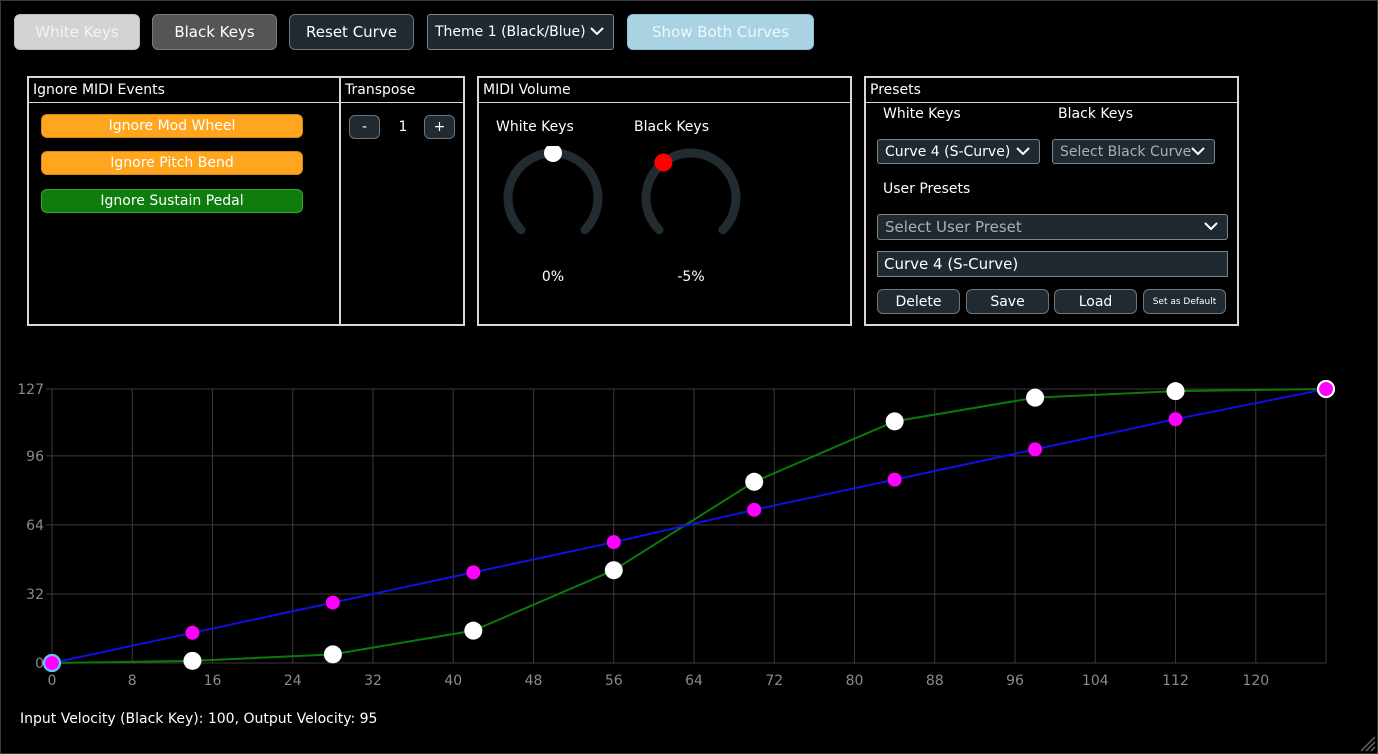 This screenshot has height=754, width=1378. Describe the element at coordinates (364, 127) in the screenshot. I see `transpose-minus-button: -` at that location.